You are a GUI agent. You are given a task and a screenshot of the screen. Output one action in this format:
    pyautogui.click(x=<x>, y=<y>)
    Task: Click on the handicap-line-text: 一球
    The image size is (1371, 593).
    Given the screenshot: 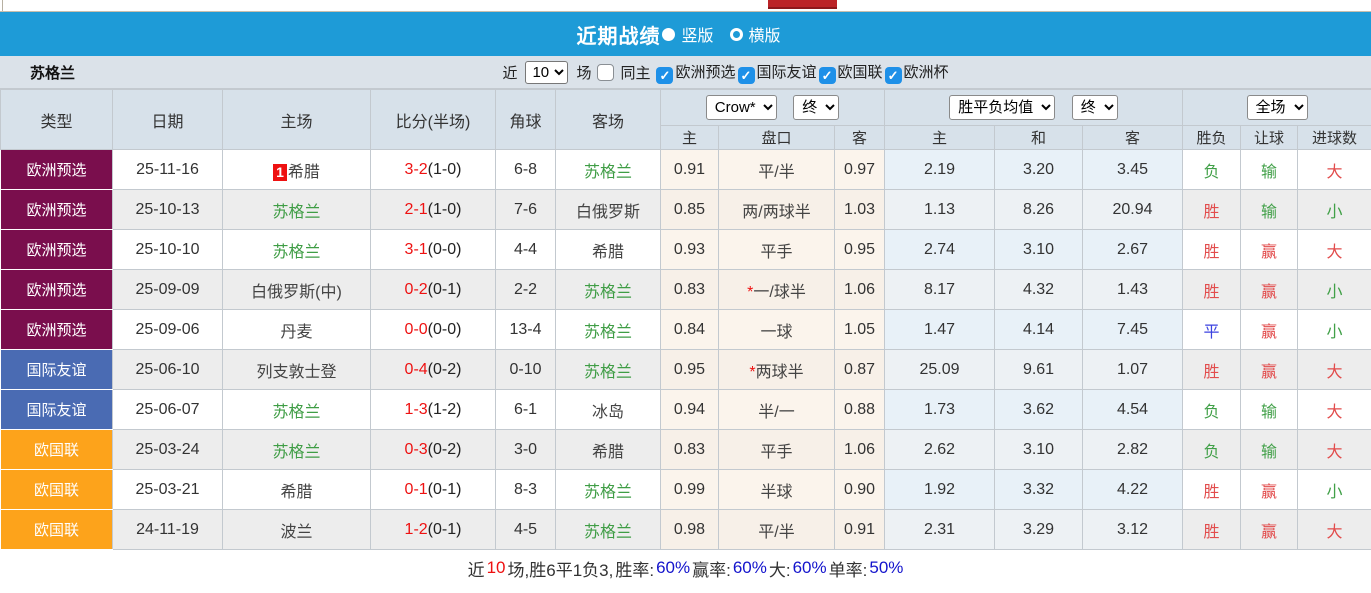 What is the action you would take?
    pyautogui.click(x=776, y=332)
    